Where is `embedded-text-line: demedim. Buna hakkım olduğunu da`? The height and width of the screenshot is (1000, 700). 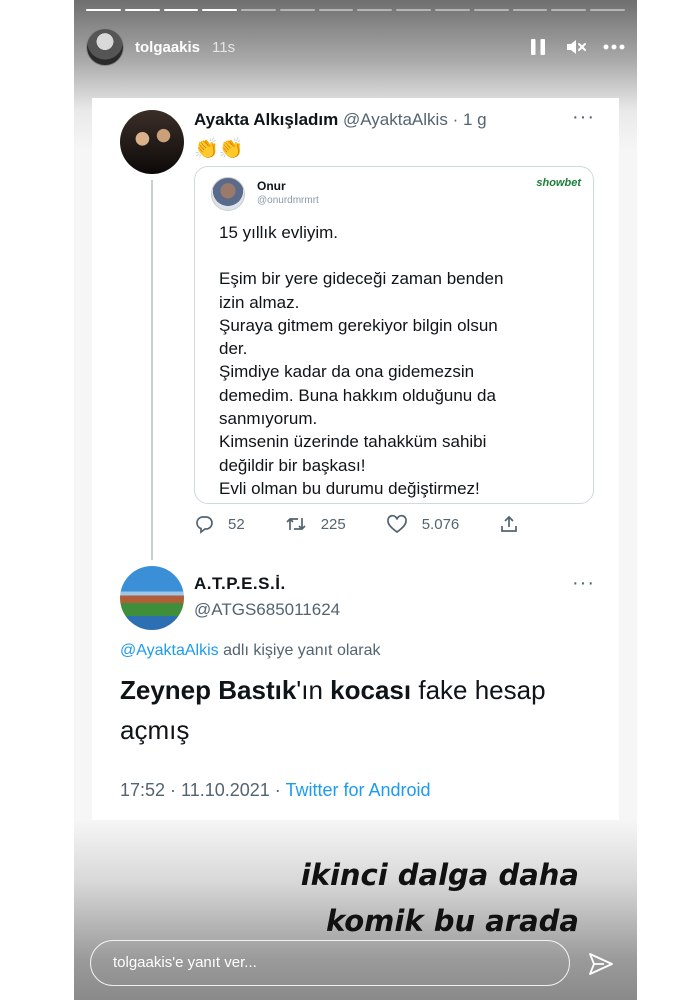
embedded-text-line: demedim. Buna hakkım olduğunu da is located at coordinates (357, 395).